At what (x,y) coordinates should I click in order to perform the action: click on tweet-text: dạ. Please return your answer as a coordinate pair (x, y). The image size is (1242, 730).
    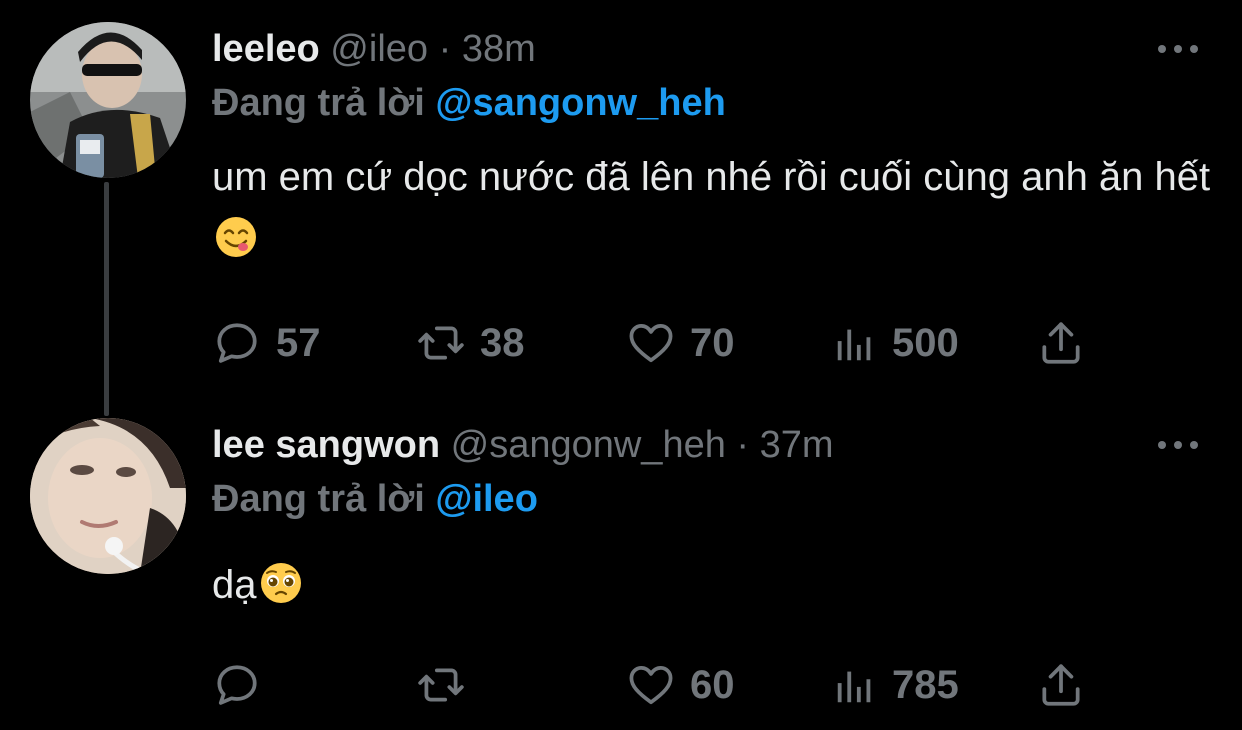
    Looking at the image, I should click on (712, 585).